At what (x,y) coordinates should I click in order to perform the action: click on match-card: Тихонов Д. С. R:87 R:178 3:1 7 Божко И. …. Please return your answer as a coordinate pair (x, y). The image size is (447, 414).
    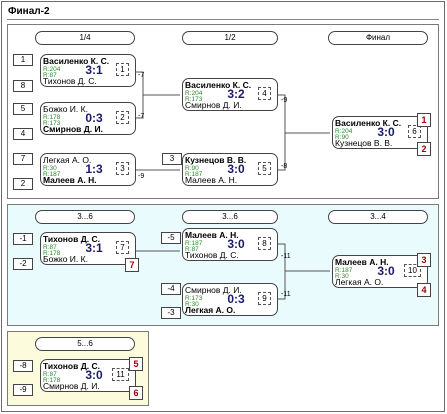
    Looking at the image, I should click on (88, 248).